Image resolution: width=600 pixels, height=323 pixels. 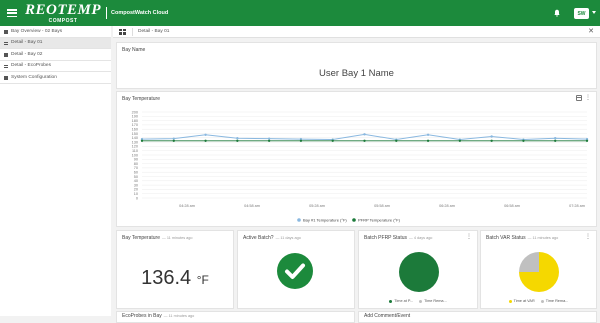 I want to click on brand-name: REOTEMP, so click(x=63, y=9).